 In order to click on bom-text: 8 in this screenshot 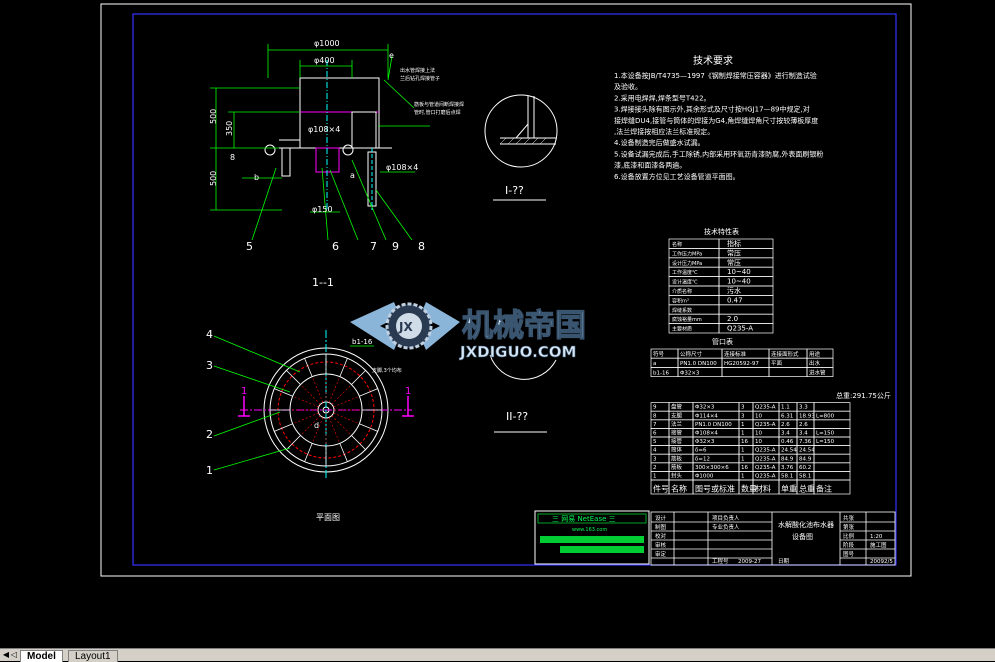, I will do `click(655, 416)`.